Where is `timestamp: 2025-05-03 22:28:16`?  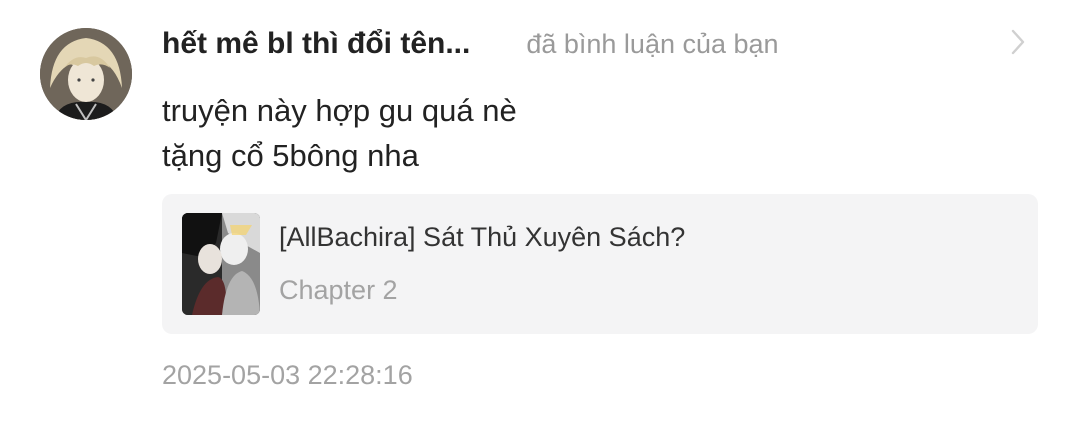
timestamp: 2025-05-03 22:28:16 is located at coordinates (287, 375).